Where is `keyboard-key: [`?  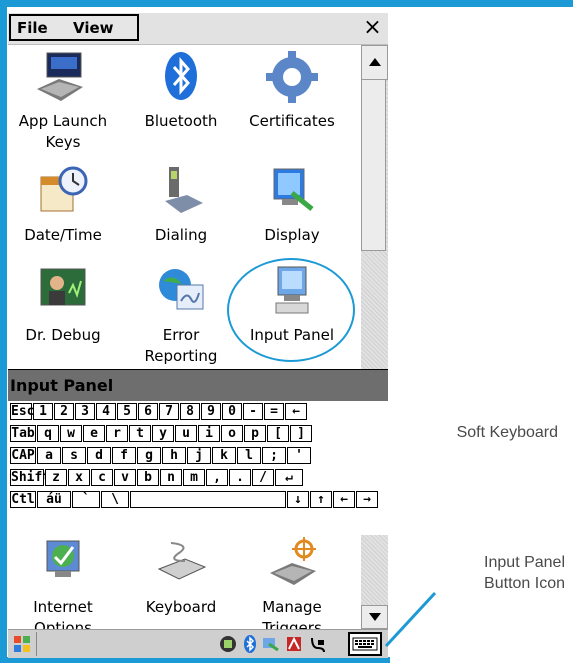 keyboard-key: [ is located at coordinates (278, 433).